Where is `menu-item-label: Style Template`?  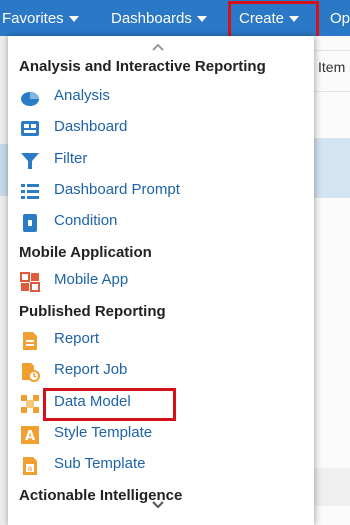 menu-item-label: Style Template is located at coordinates (103, 432).